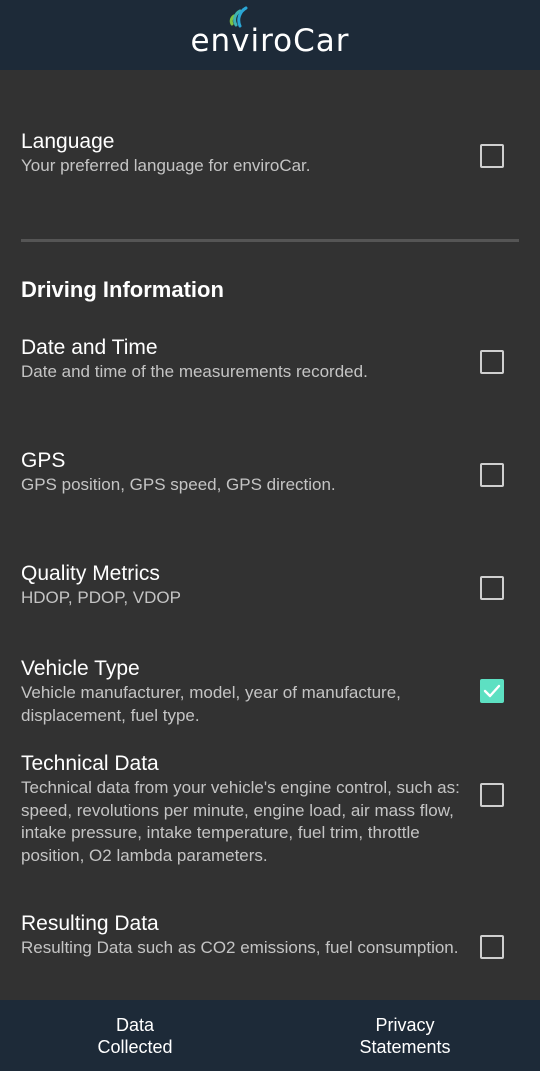  Describe the element at coordinates (492, 156) in the screenshot. I see `language-checkbox` at that location.